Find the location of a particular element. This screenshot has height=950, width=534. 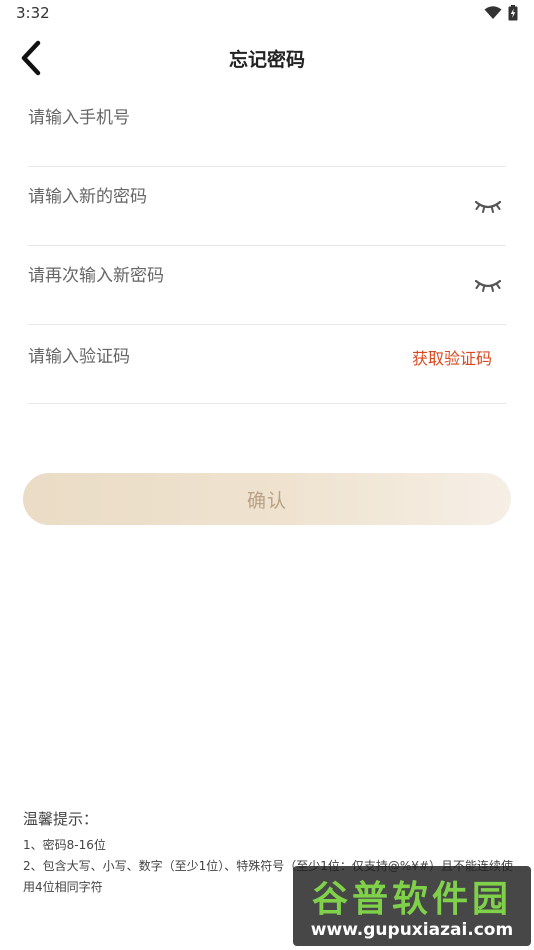

phone-input is located at coordinates (213, 118).